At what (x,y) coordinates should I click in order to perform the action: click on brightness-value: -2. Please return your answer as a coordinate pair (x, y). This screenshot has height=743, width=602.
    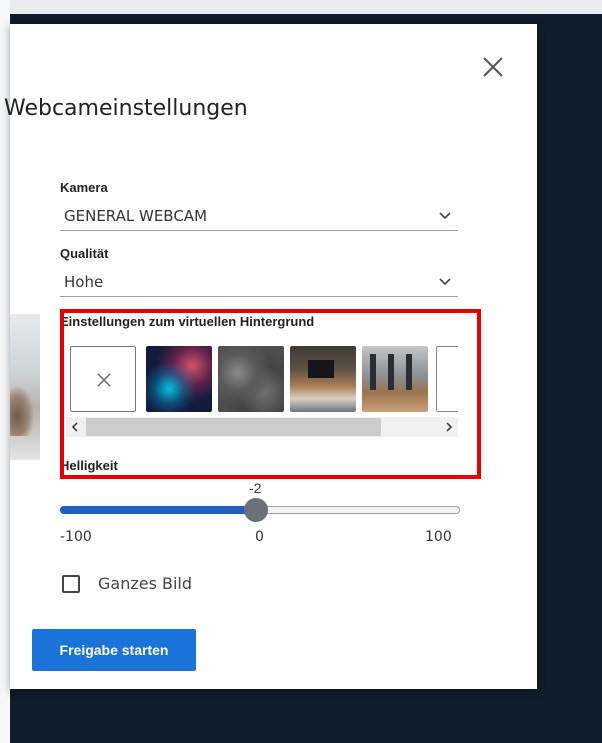
    Looking at the image, I should click on (255, 488).